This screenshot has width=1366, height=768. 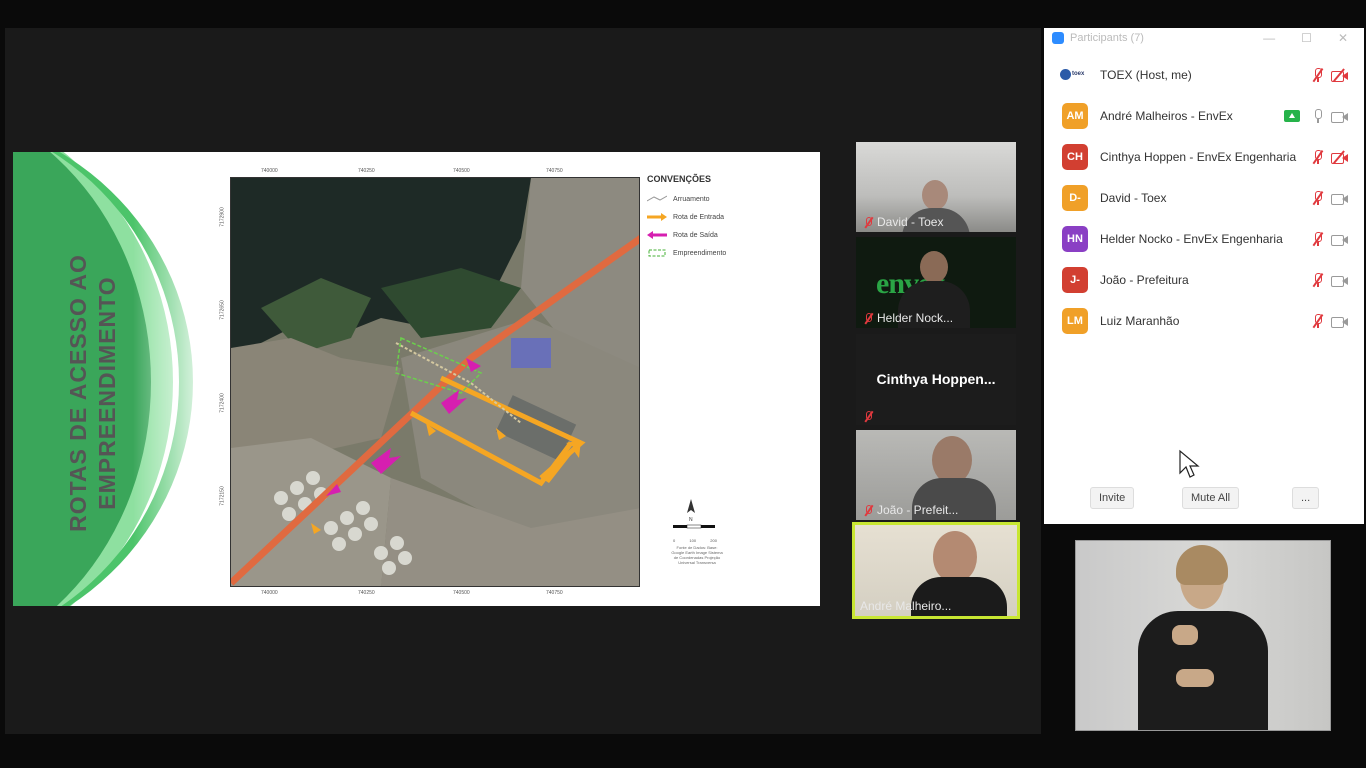 I want to click on map-tick-bottom: 740750, so click(x=554, y=593).